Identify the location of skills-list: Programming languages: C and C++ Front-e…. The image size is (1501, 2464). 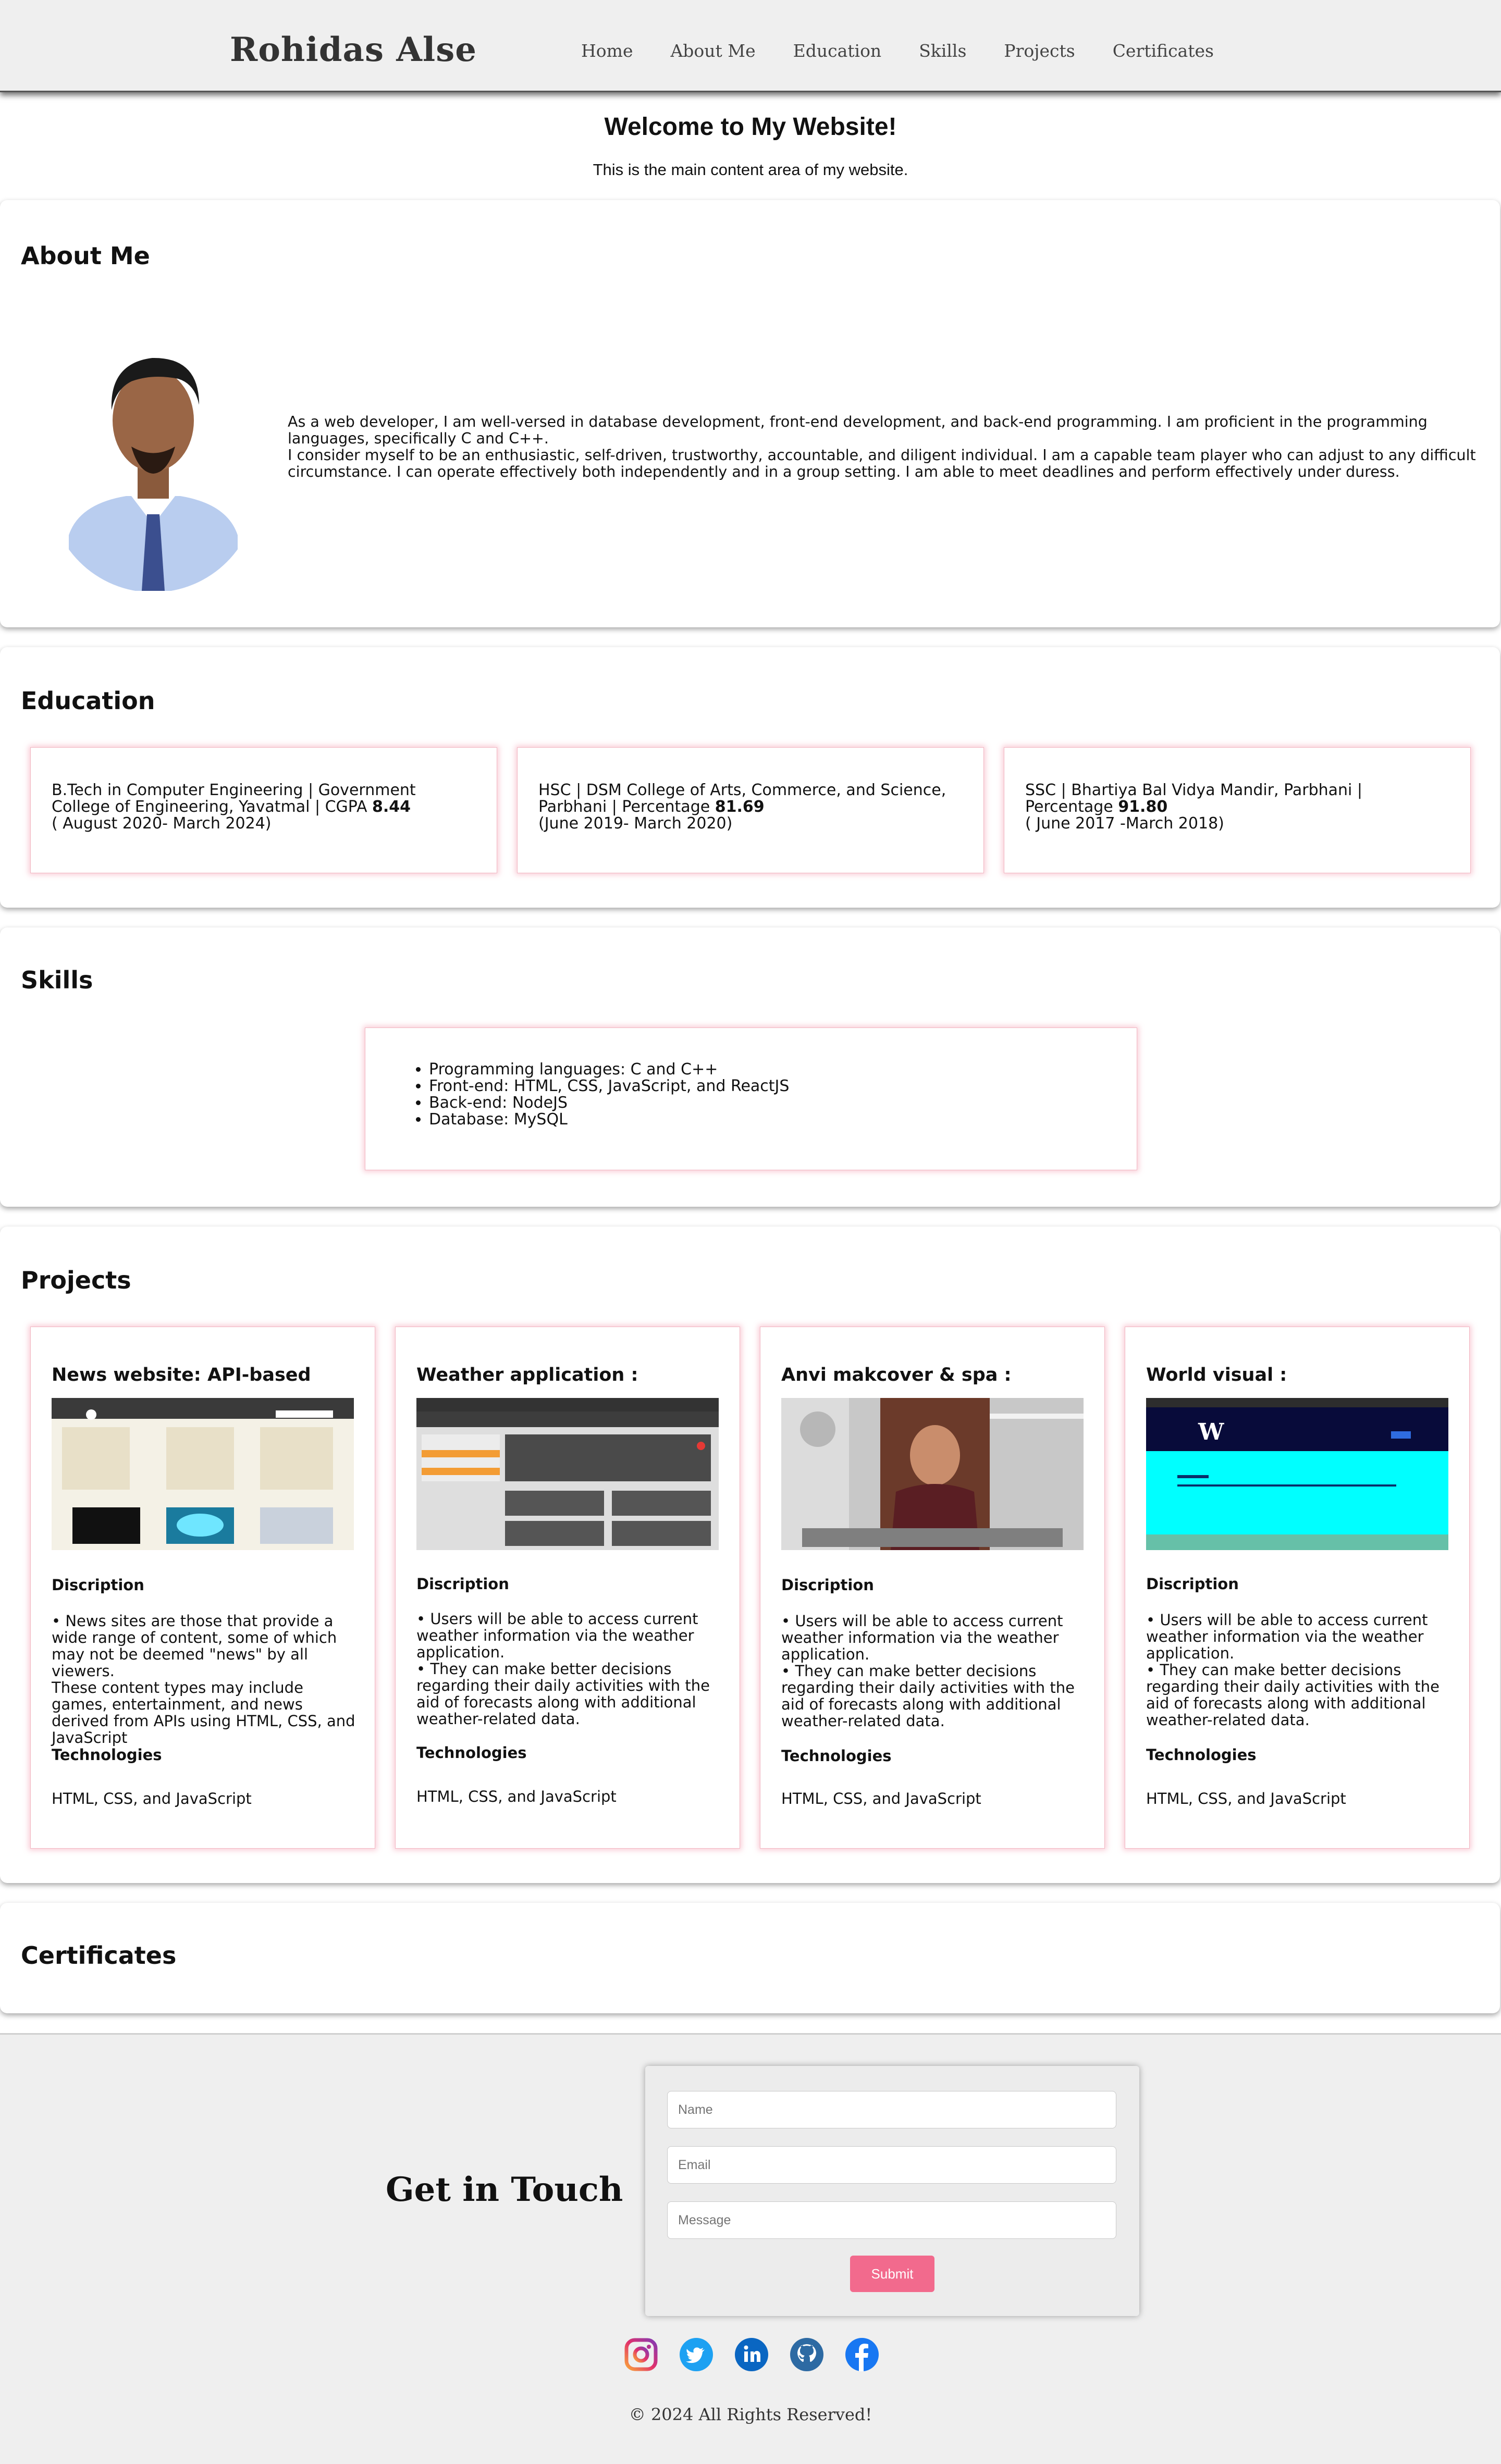
(601, 1095).